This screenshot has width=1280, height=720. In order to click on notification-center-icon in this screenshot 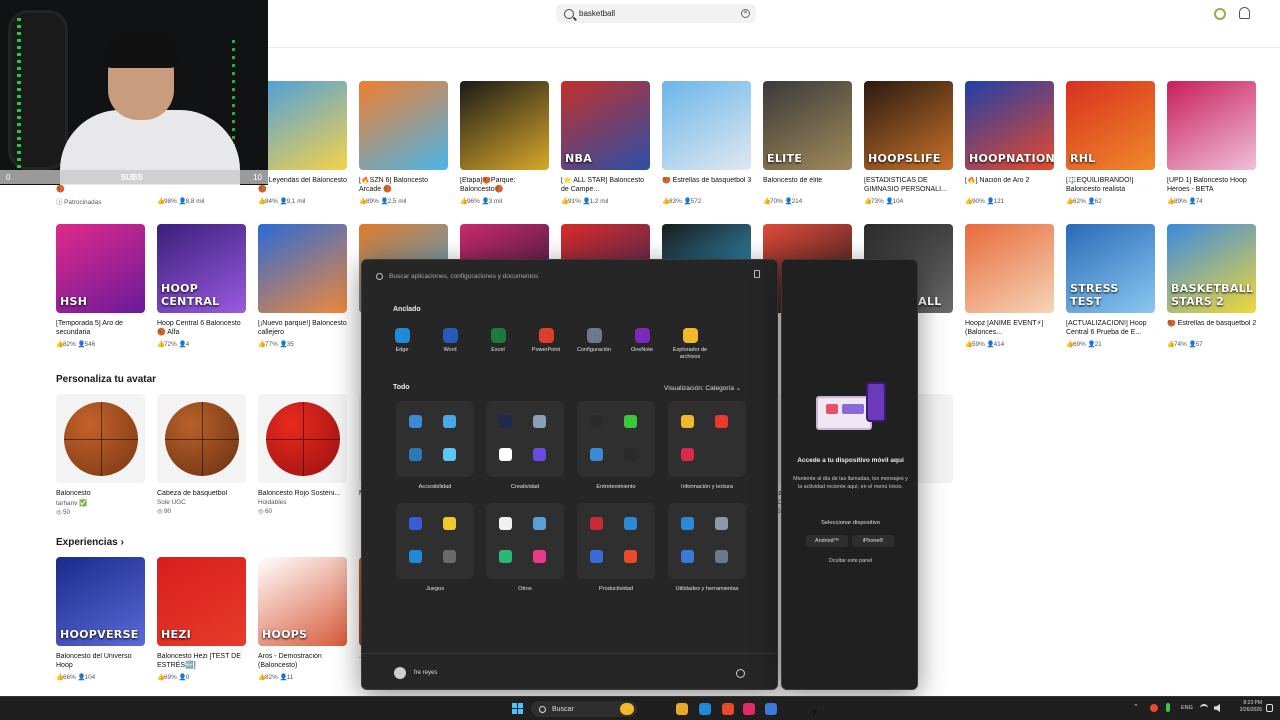, I will do `click(1269, 708)`.